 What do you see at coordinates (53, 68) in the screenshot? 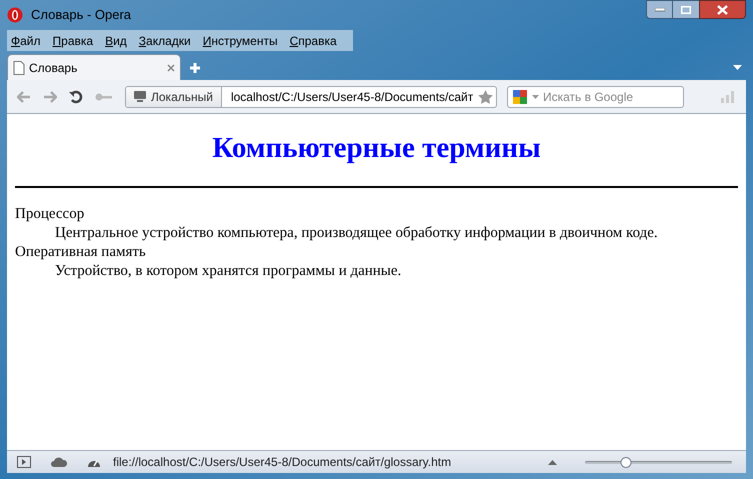
I see `tab-title: Словарь` at bounding box center [53, 68].